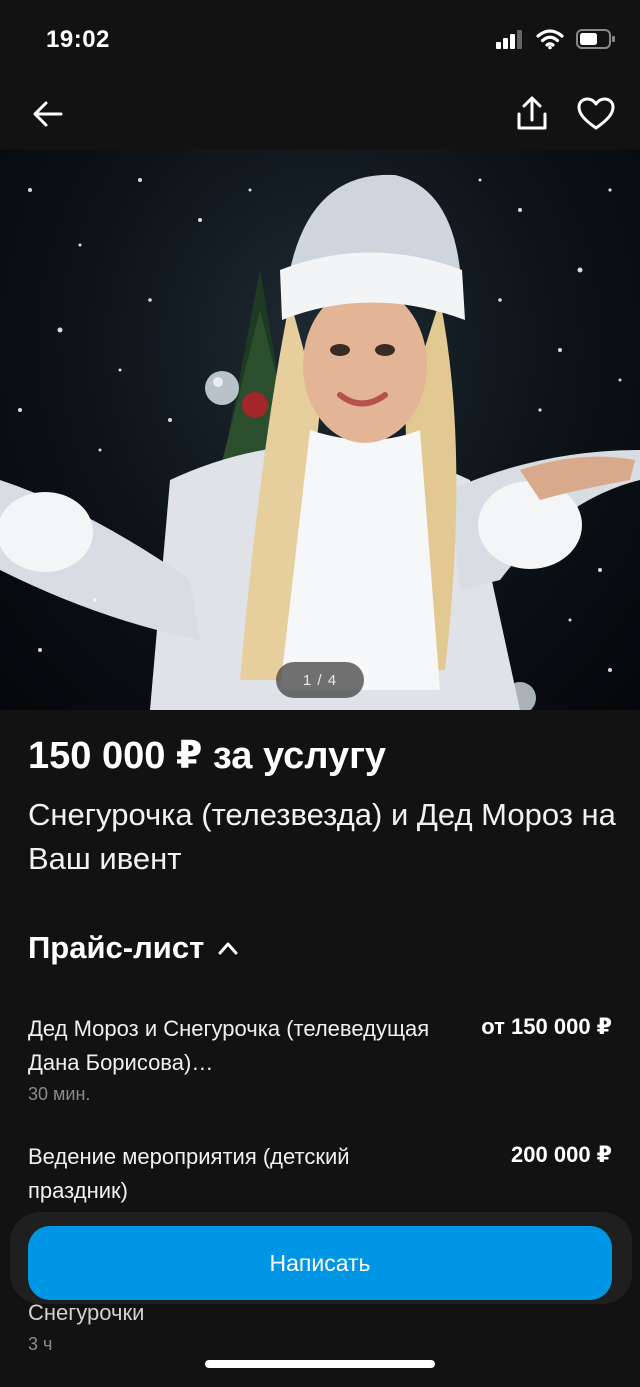 The image size is (640, 1387). What do you see at coordinates (320, 40) in the screenshot?
I see `status-bar: 19:02` at bounding box center [320, 40].